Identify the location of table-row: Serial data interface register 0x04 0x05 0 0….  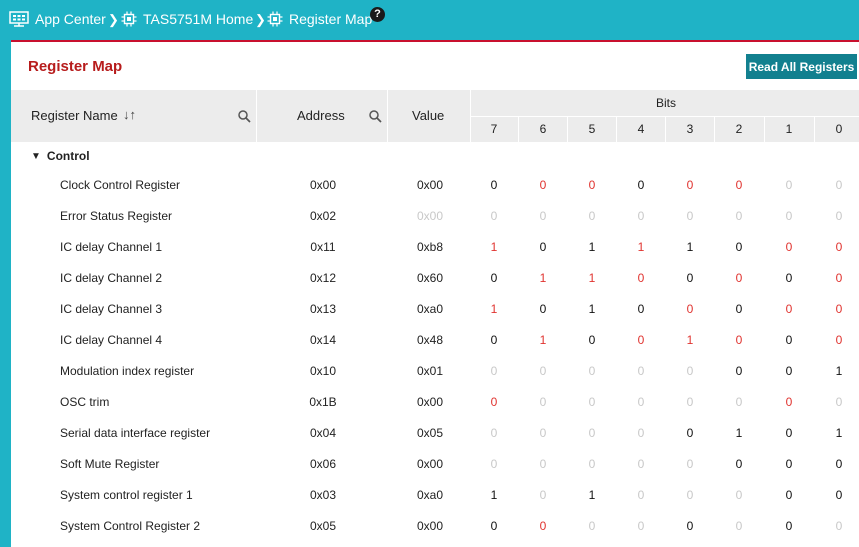
(435, 433).